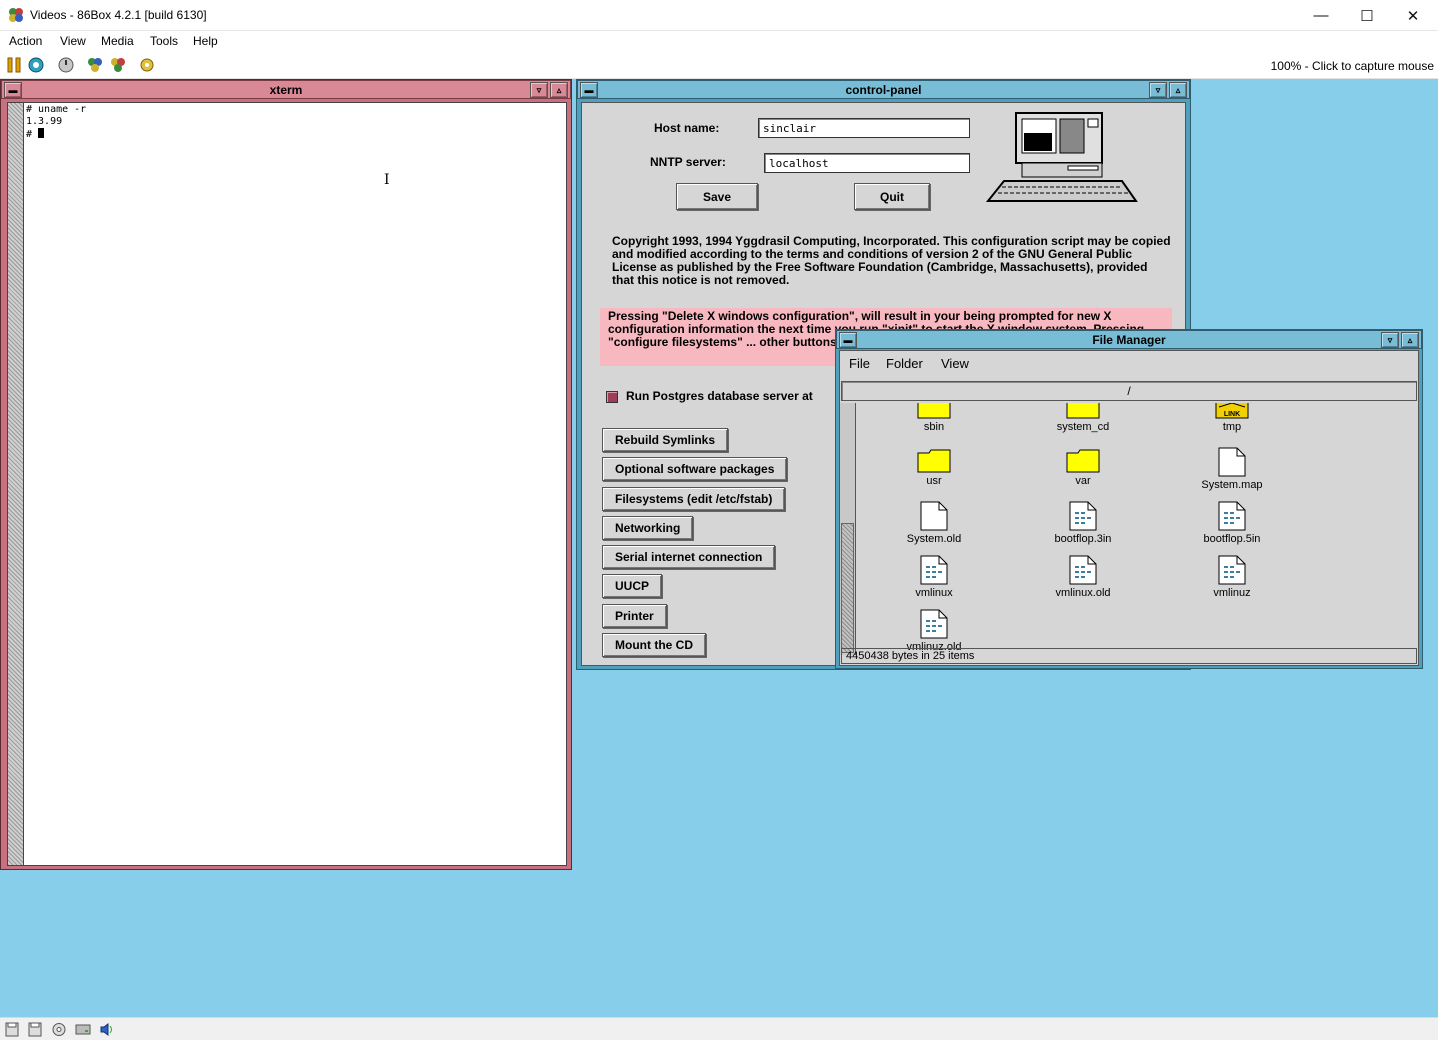 The height and width of the screenshot is (1040, 1438). I want to click on computer-icon, so click(1061, 157).